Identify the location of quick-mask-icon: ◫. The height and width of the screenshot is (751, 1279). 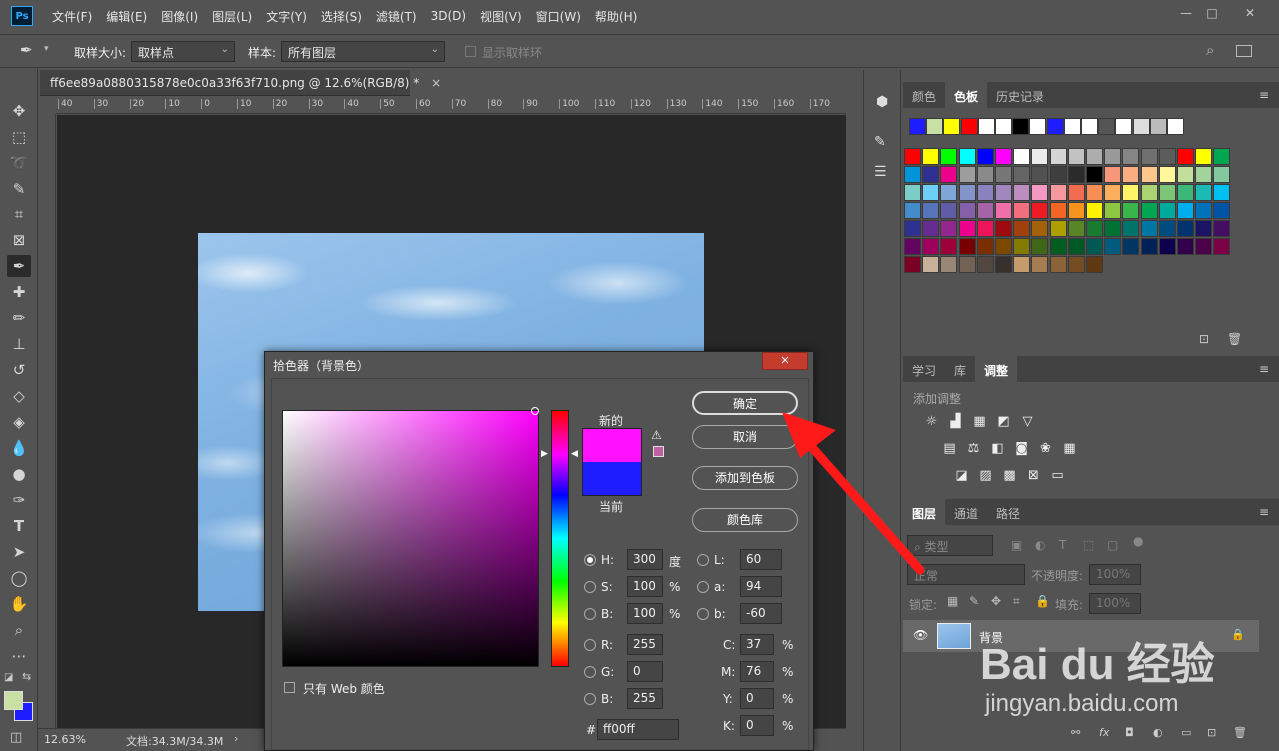
(16, 737).